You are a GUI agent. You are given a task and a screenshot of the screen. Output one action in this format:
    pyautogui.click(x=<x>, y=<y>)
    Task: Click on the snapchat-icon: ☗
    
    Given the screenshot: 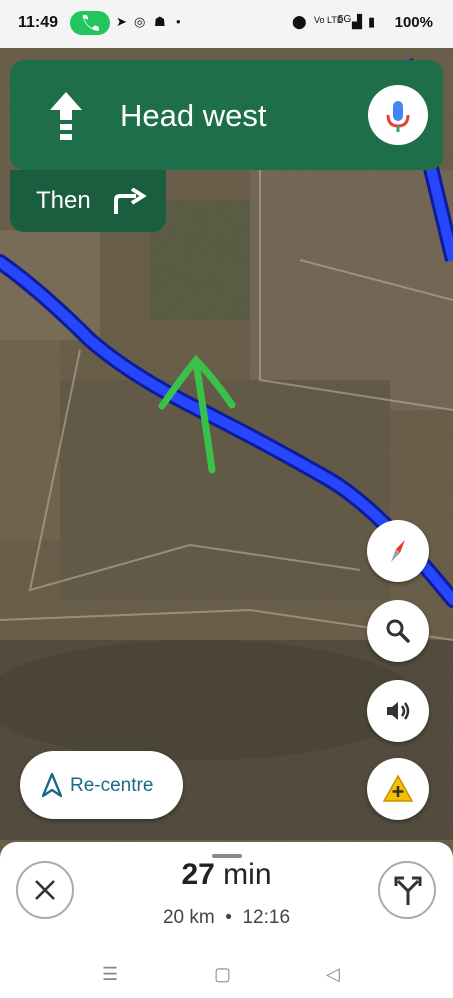 What is the action you would take?
    pyautogui.click(x=160, y=21)
    